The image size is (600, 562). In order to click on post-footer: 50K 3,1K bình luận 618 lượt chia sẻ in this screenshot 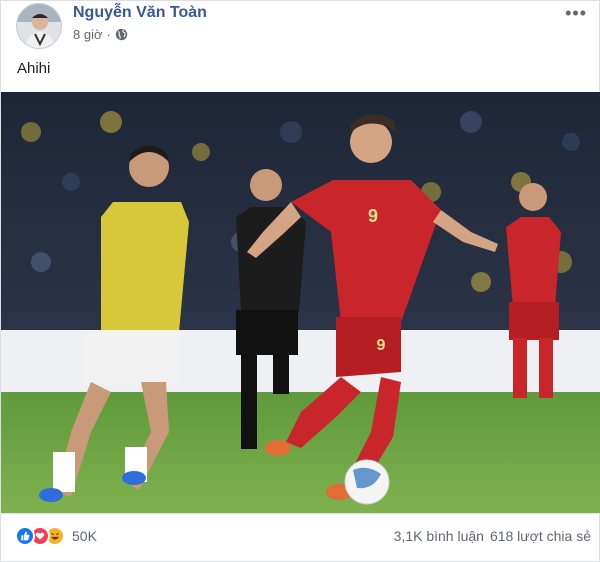, I will do `click(300, 537)`.